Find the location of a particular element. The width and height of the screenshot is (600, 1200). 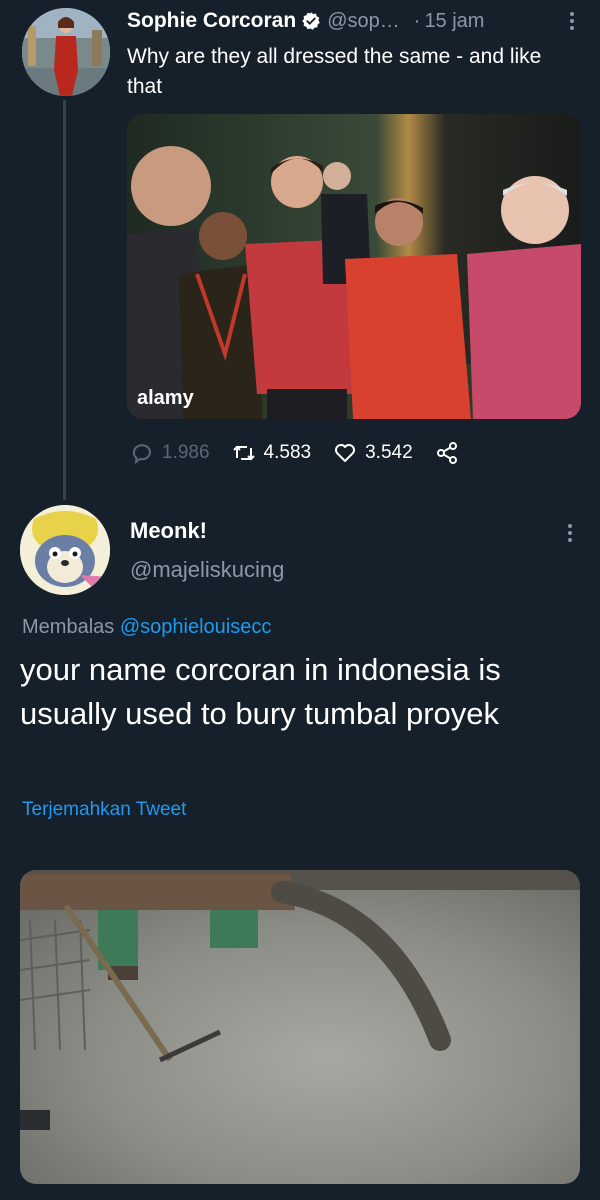

more-options-icon is located at coordinates (572, 21).